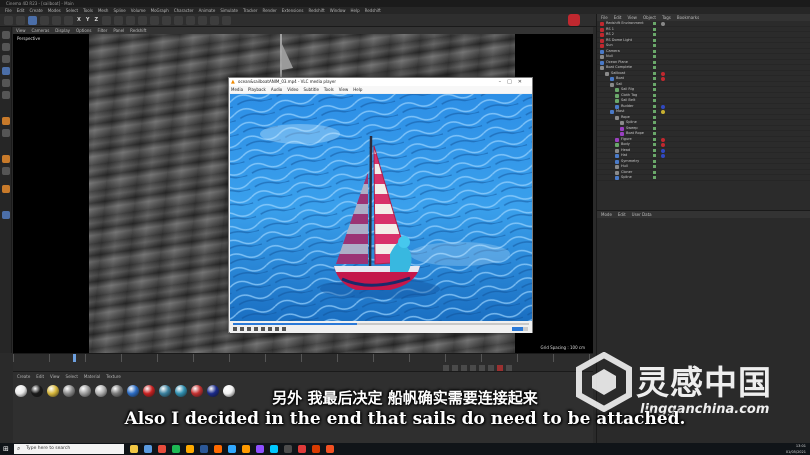 Image resolution: width=810 pixels, height=455 pixels. I want to click on menu-render: Render, so click(269, 10).